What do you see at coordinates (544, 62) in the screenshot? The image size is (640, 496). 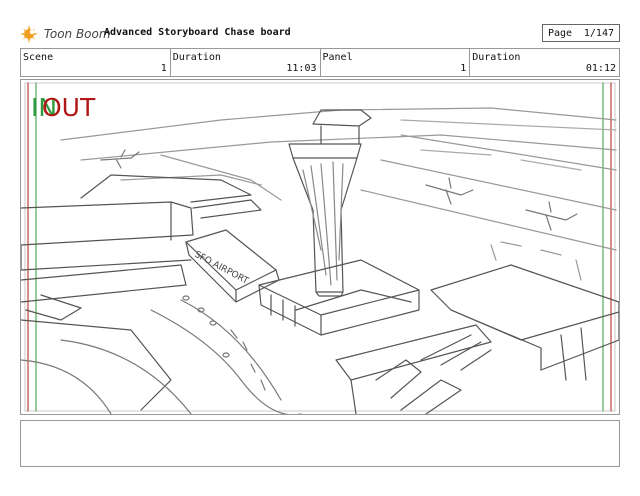 I see `panel-duration-cell: Duration 01:12` at bounding box center [544, 62].